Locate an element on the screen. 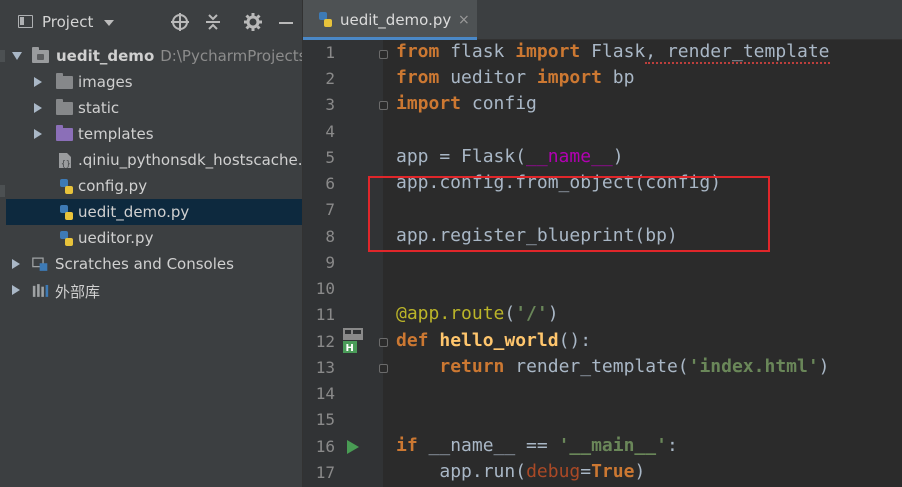  tree-item-label: ueditor.py is located at coordinates (116, 238).